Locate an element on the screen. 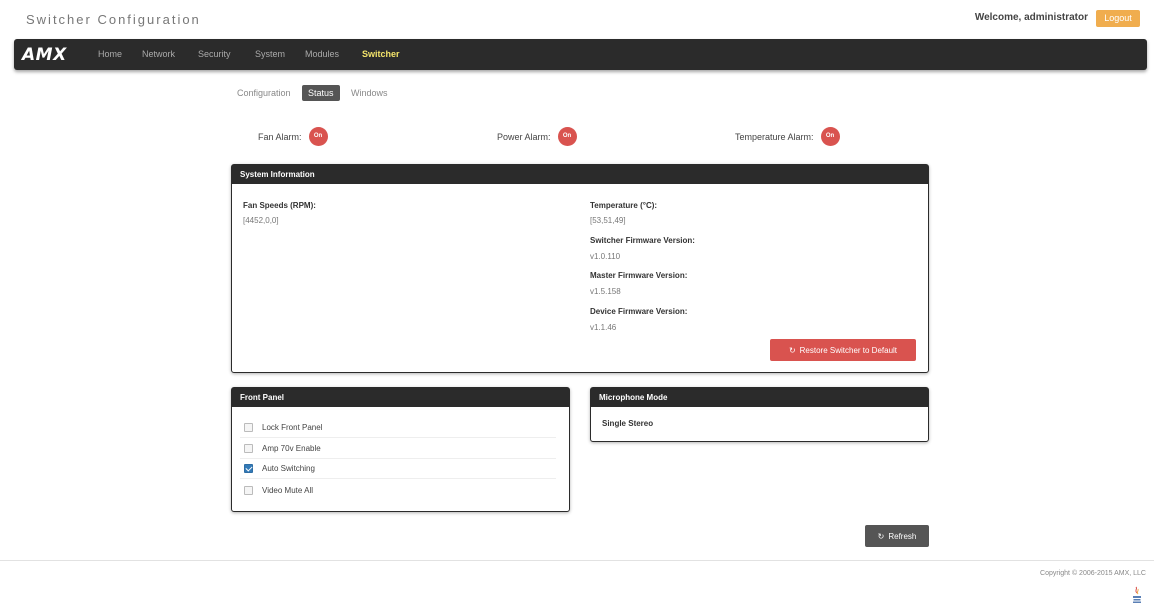 The image size is (1154, 612). tab-windows: Windows is located at coordinates (369, 93).